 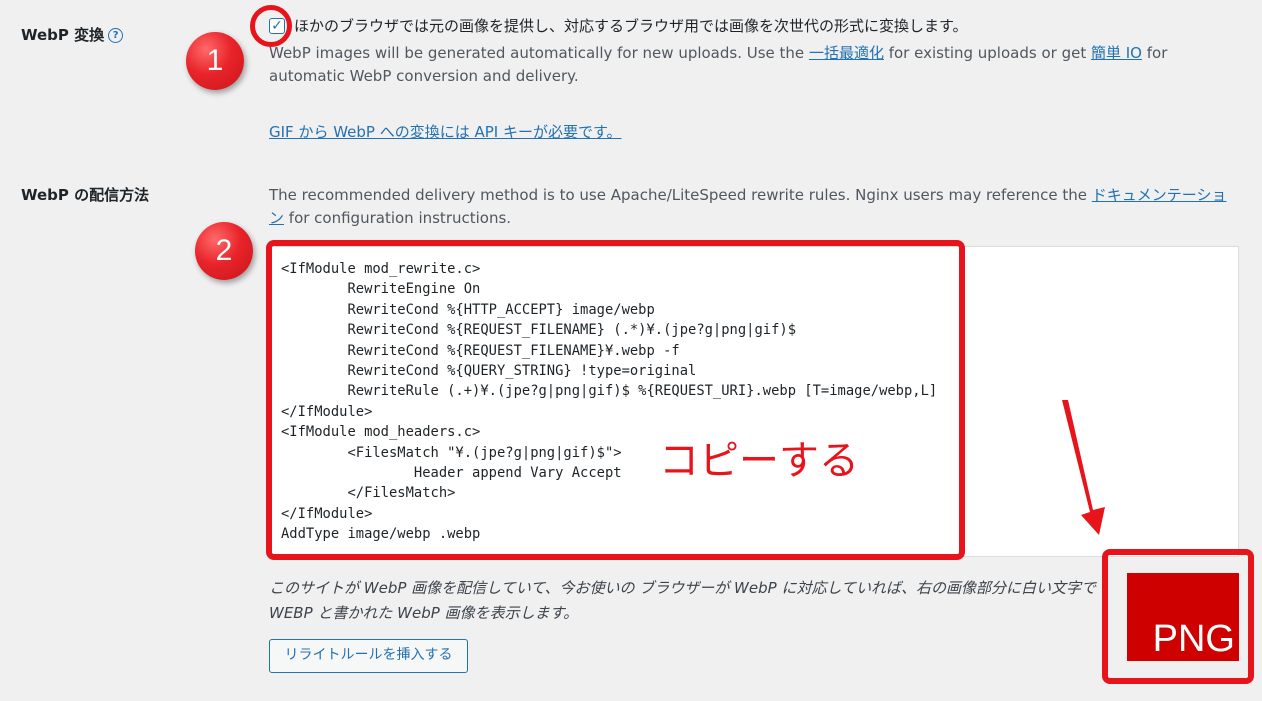 I want to click on gif-webp-api-key-link: GIF から WebP への変換には API キーが必要です。, so click(x=445, y=132).